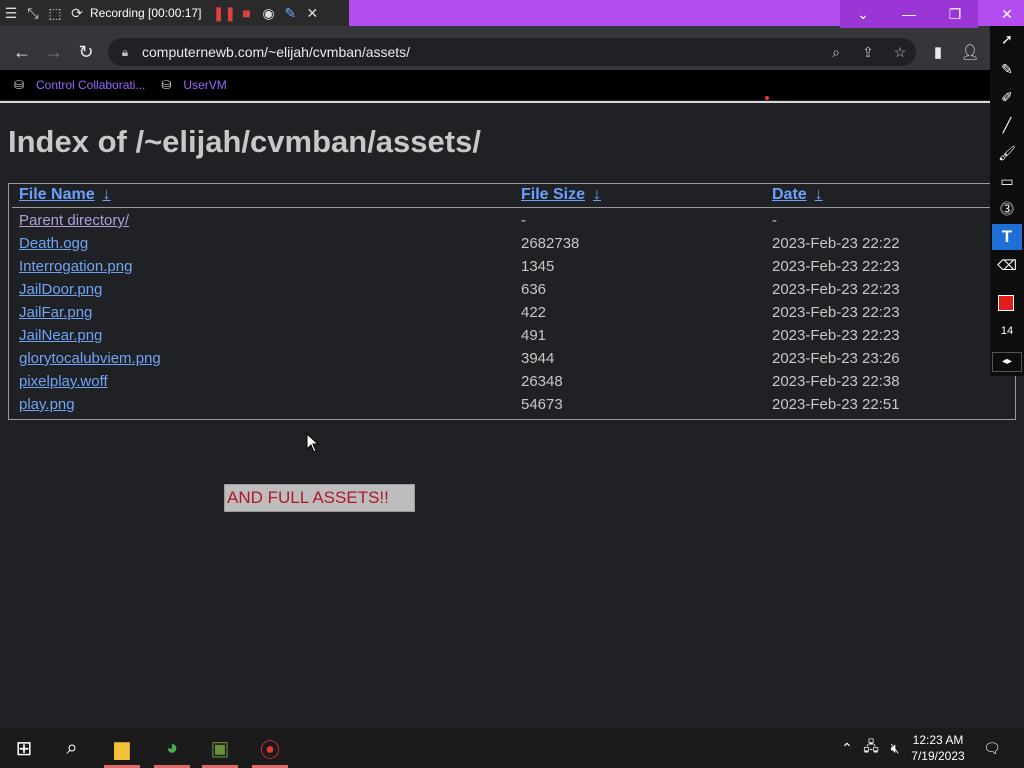 The height and width of the screenshot is (768, 1024). Describe the element at coordinates (534, 335) in the screenshot. I see `file-size: 491` at that location.